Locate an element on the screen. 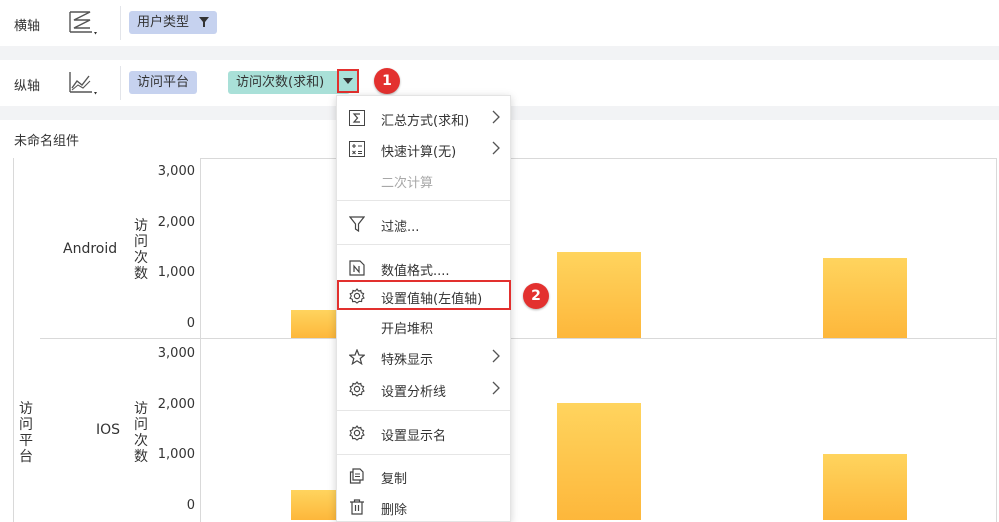 Image resolution: width=999 pixels, height=522 pixels. y-axis-field-visits: 访问次数(求和) is located at coordinates (289, 82).